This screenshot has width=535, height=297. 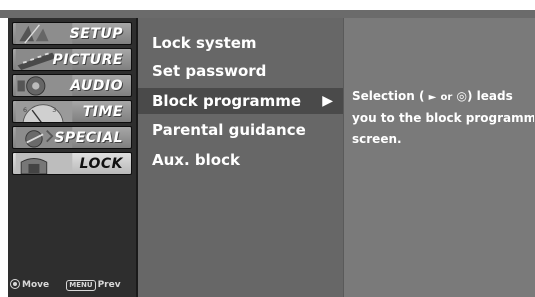 What do you see at coordinates (44, 111) in the screenshot?
I see `time-icon: 6 3` at bounding box center [44, 111].